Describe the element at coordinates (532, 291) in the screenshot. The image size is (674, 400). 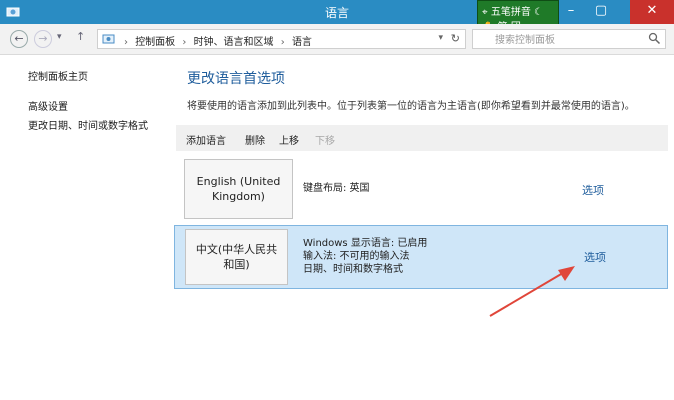
I see `annotation-arrow-icon` at that location.